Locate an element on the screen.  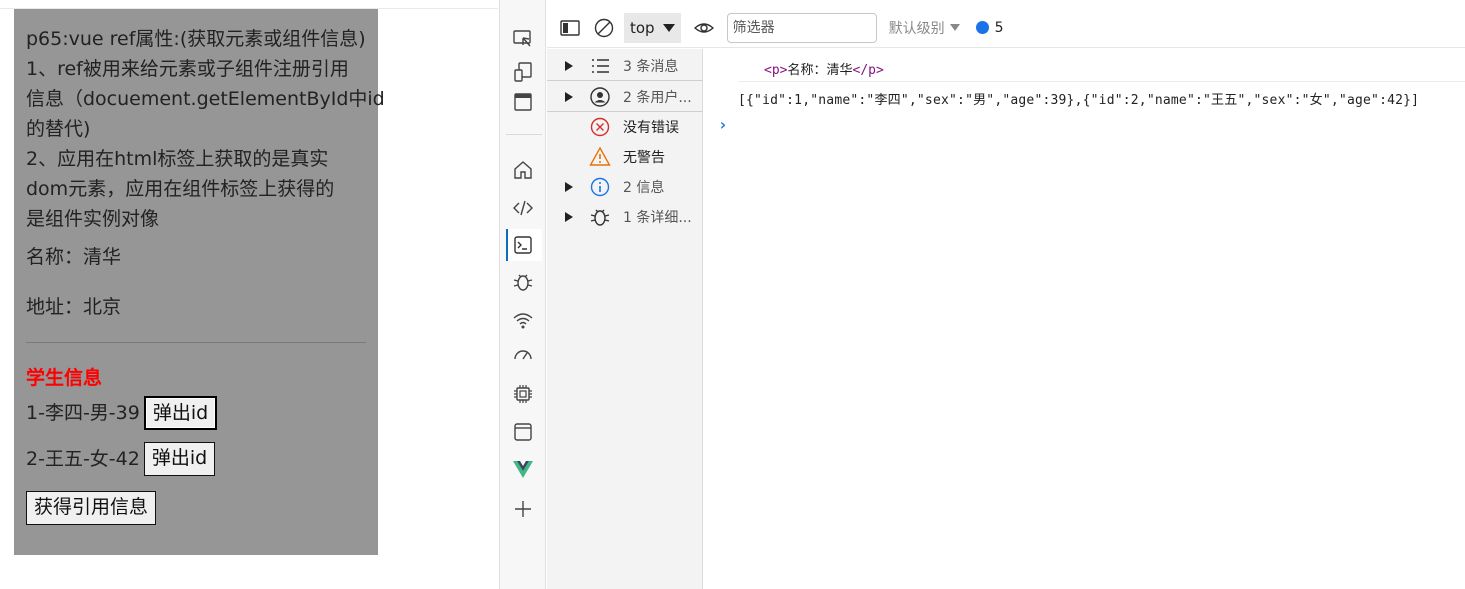
intro-line: 2、应用在html标签上获取的是真实 is located at coordinates (177, 159).